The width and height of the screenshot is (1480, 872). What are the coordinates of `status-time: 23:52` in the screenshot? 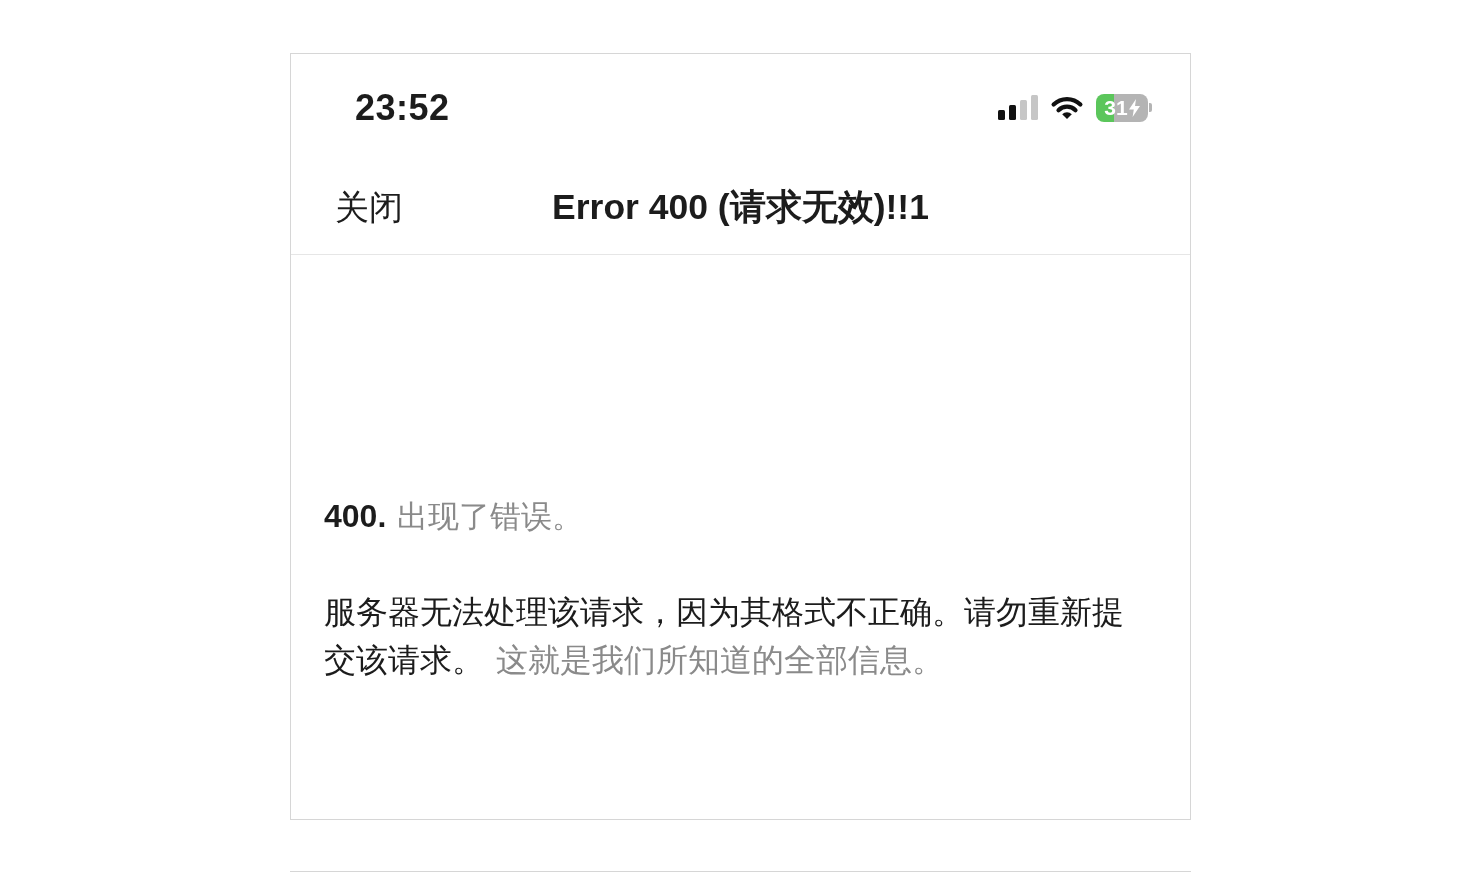 It's located at (402, 107).